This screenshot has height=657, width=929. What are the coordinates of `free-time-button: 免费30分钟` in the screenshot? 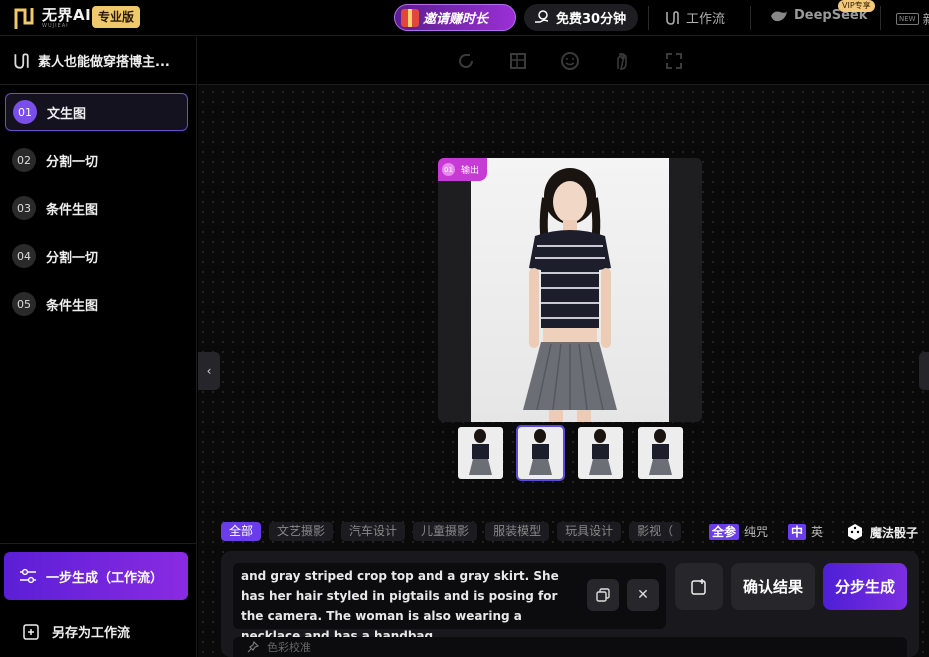 It's located at (581, 17).